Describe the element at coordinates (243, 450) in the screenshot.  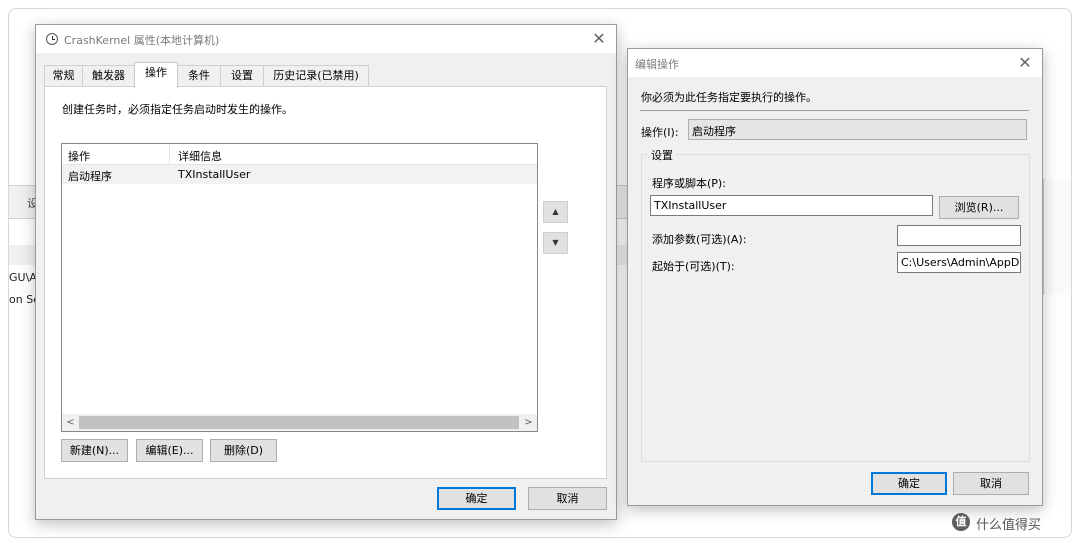
I see `delete-action-button: 删除(D)` at that location.